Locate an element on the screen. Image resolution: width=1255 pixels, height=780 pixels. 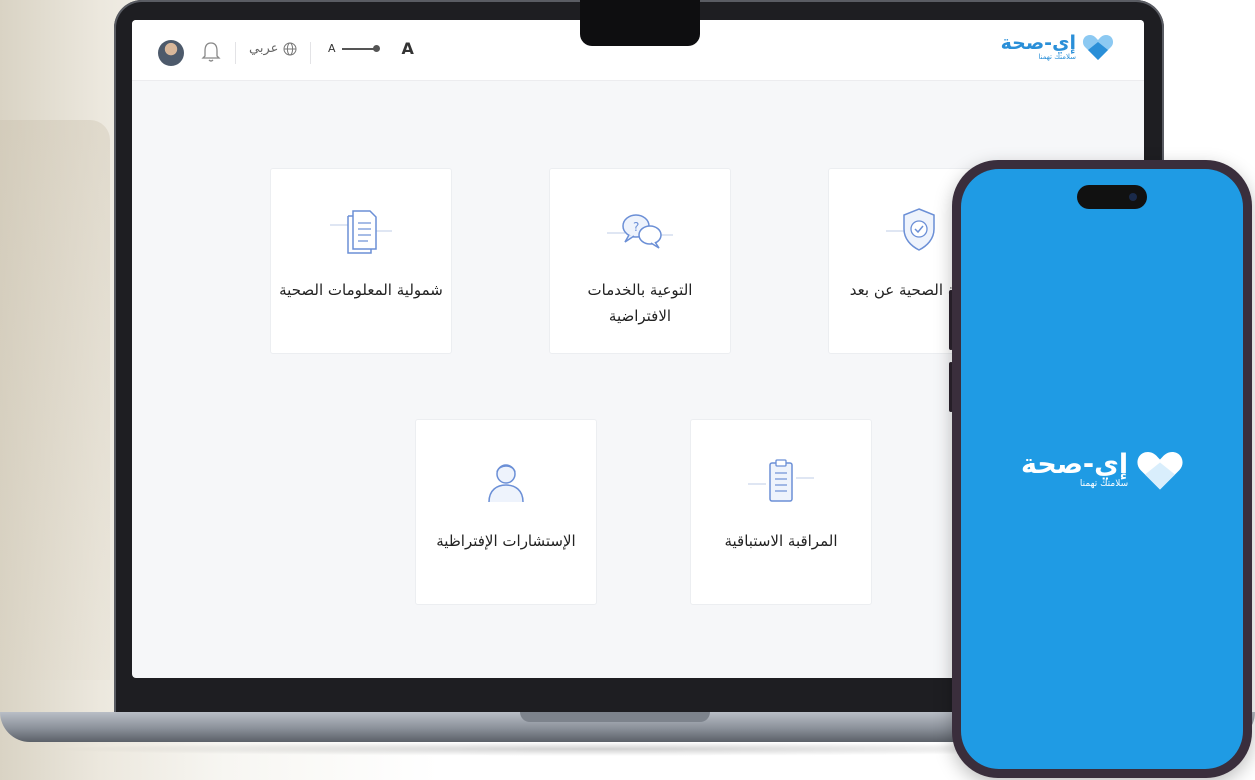
font-small-label: A is located at coordinates (332, 48).